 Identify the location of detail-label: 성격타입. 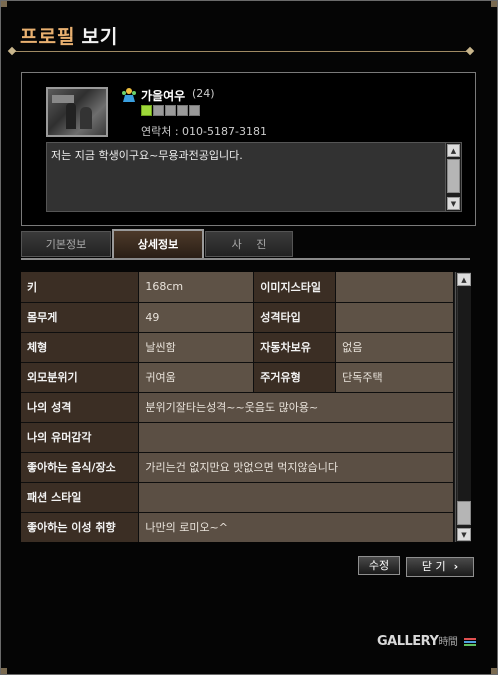
(295, 317).